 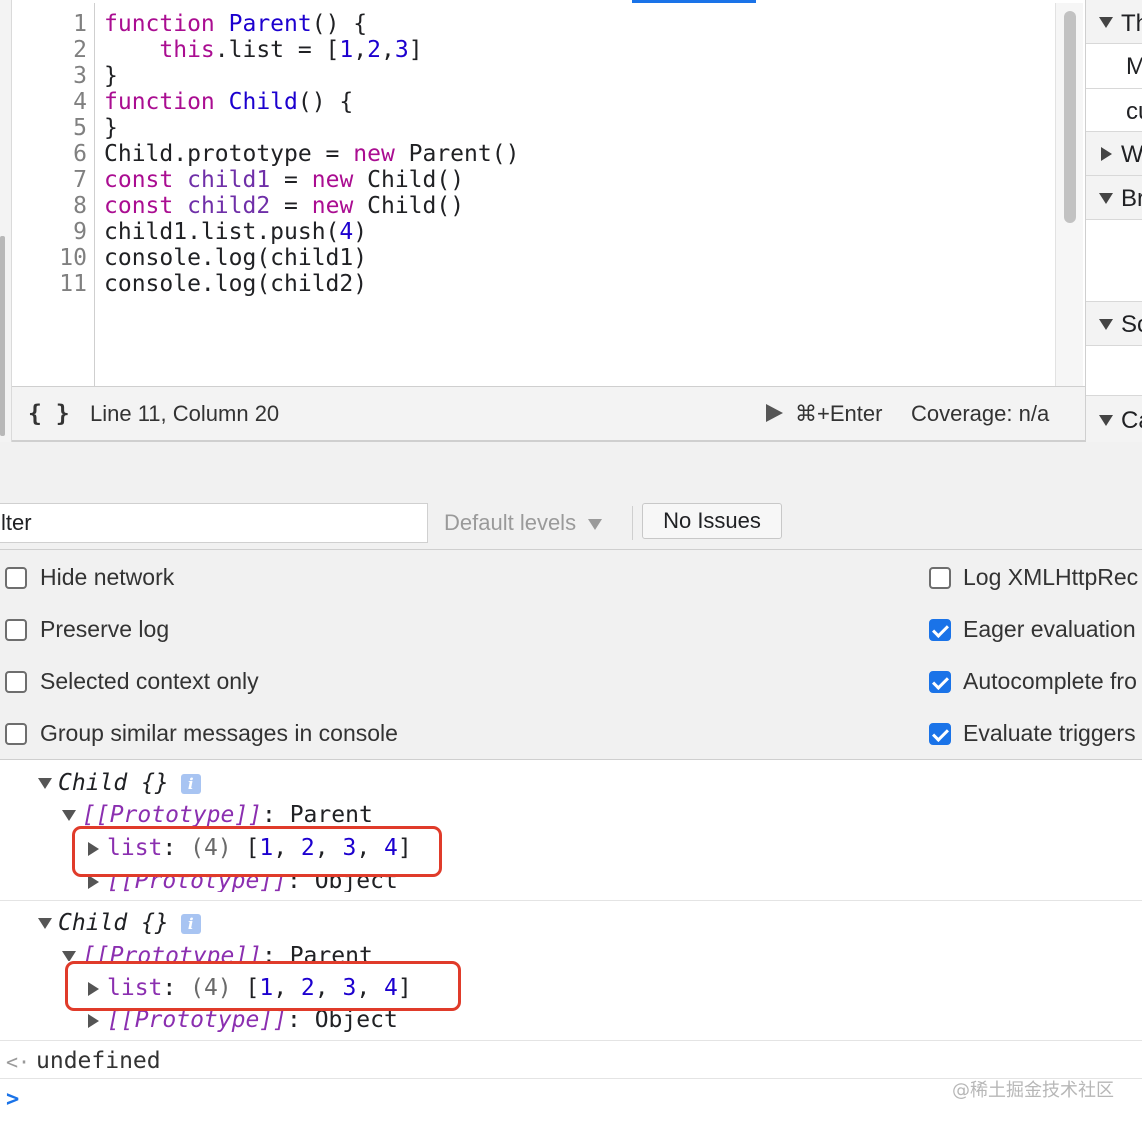 I want to click on sidebar-section-label: Sc, so click(x=1131, y=324).